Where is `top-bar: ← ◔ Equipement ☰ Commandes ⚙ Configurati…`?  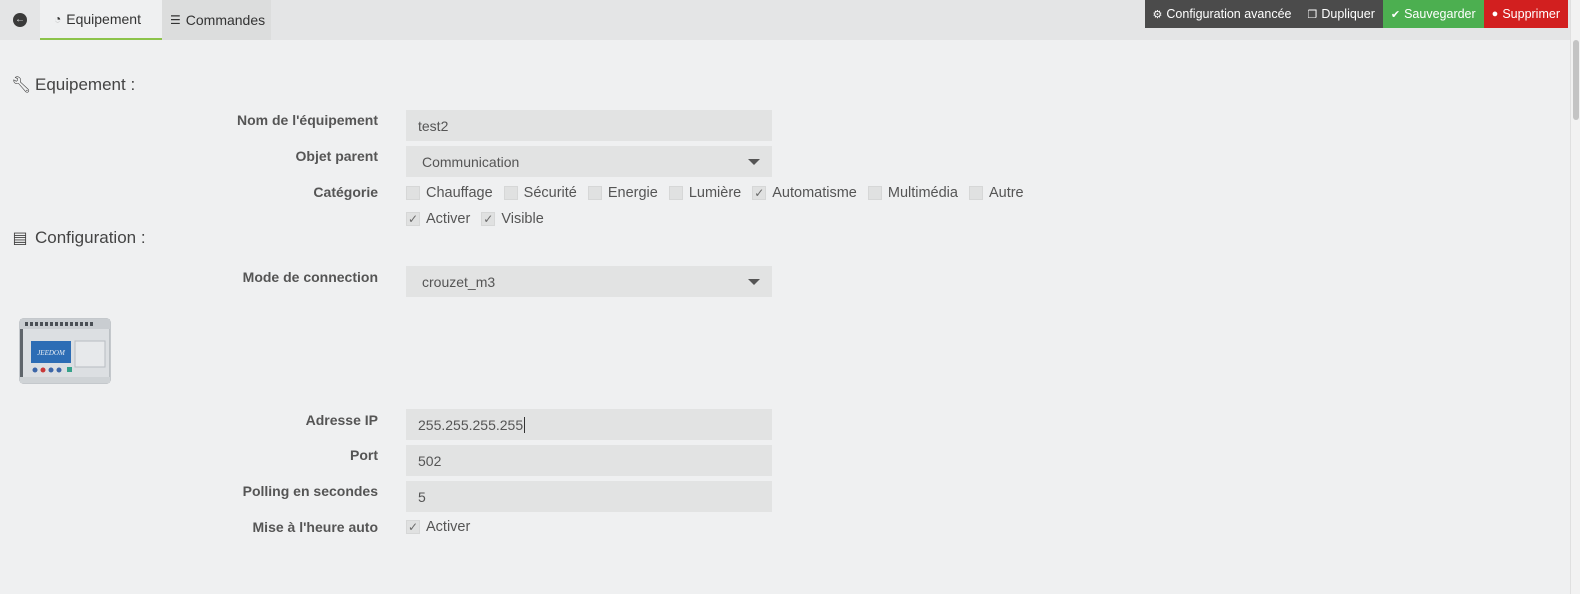 top-bar: ← ◔ Equipement ☰ Commandes ⚙ Configurati… is located at coordinates (790, 20).